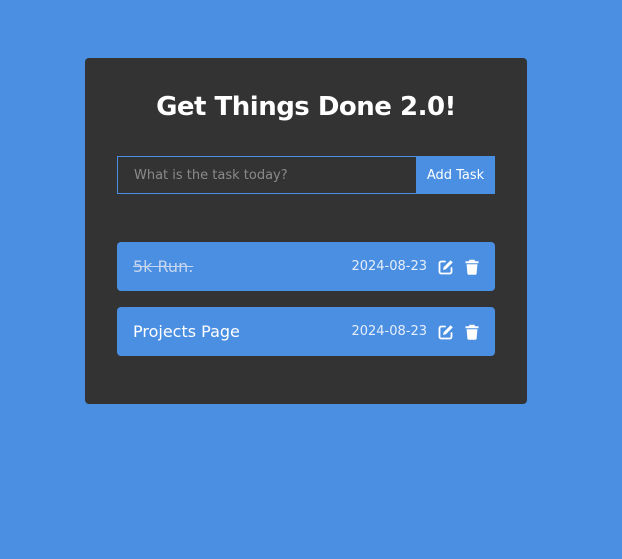  I want to click on task-text: Projects Page, so click(242, 331).